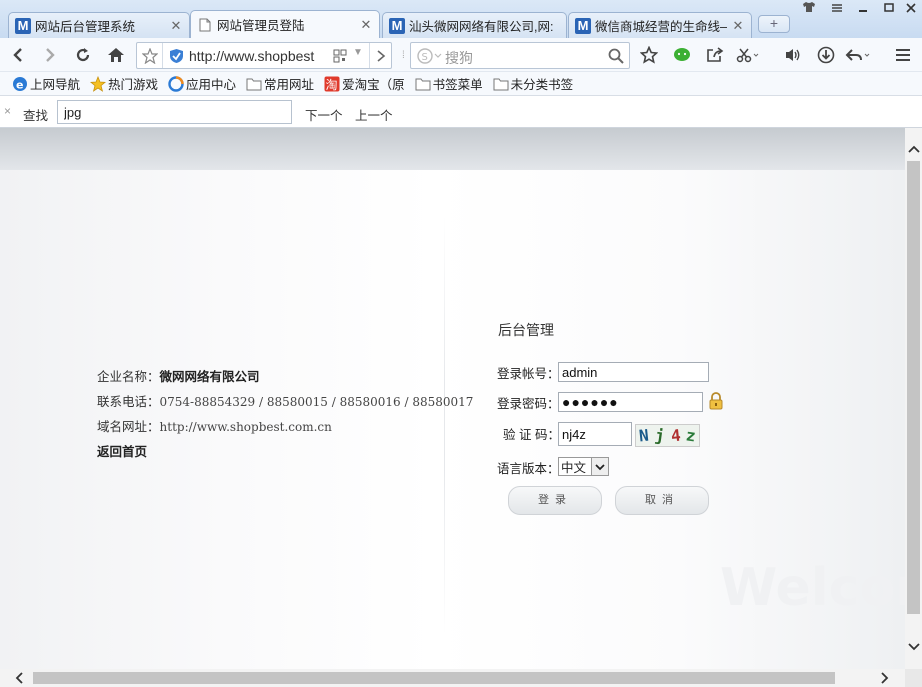  I want to click on star-icon, so click(98, 83).